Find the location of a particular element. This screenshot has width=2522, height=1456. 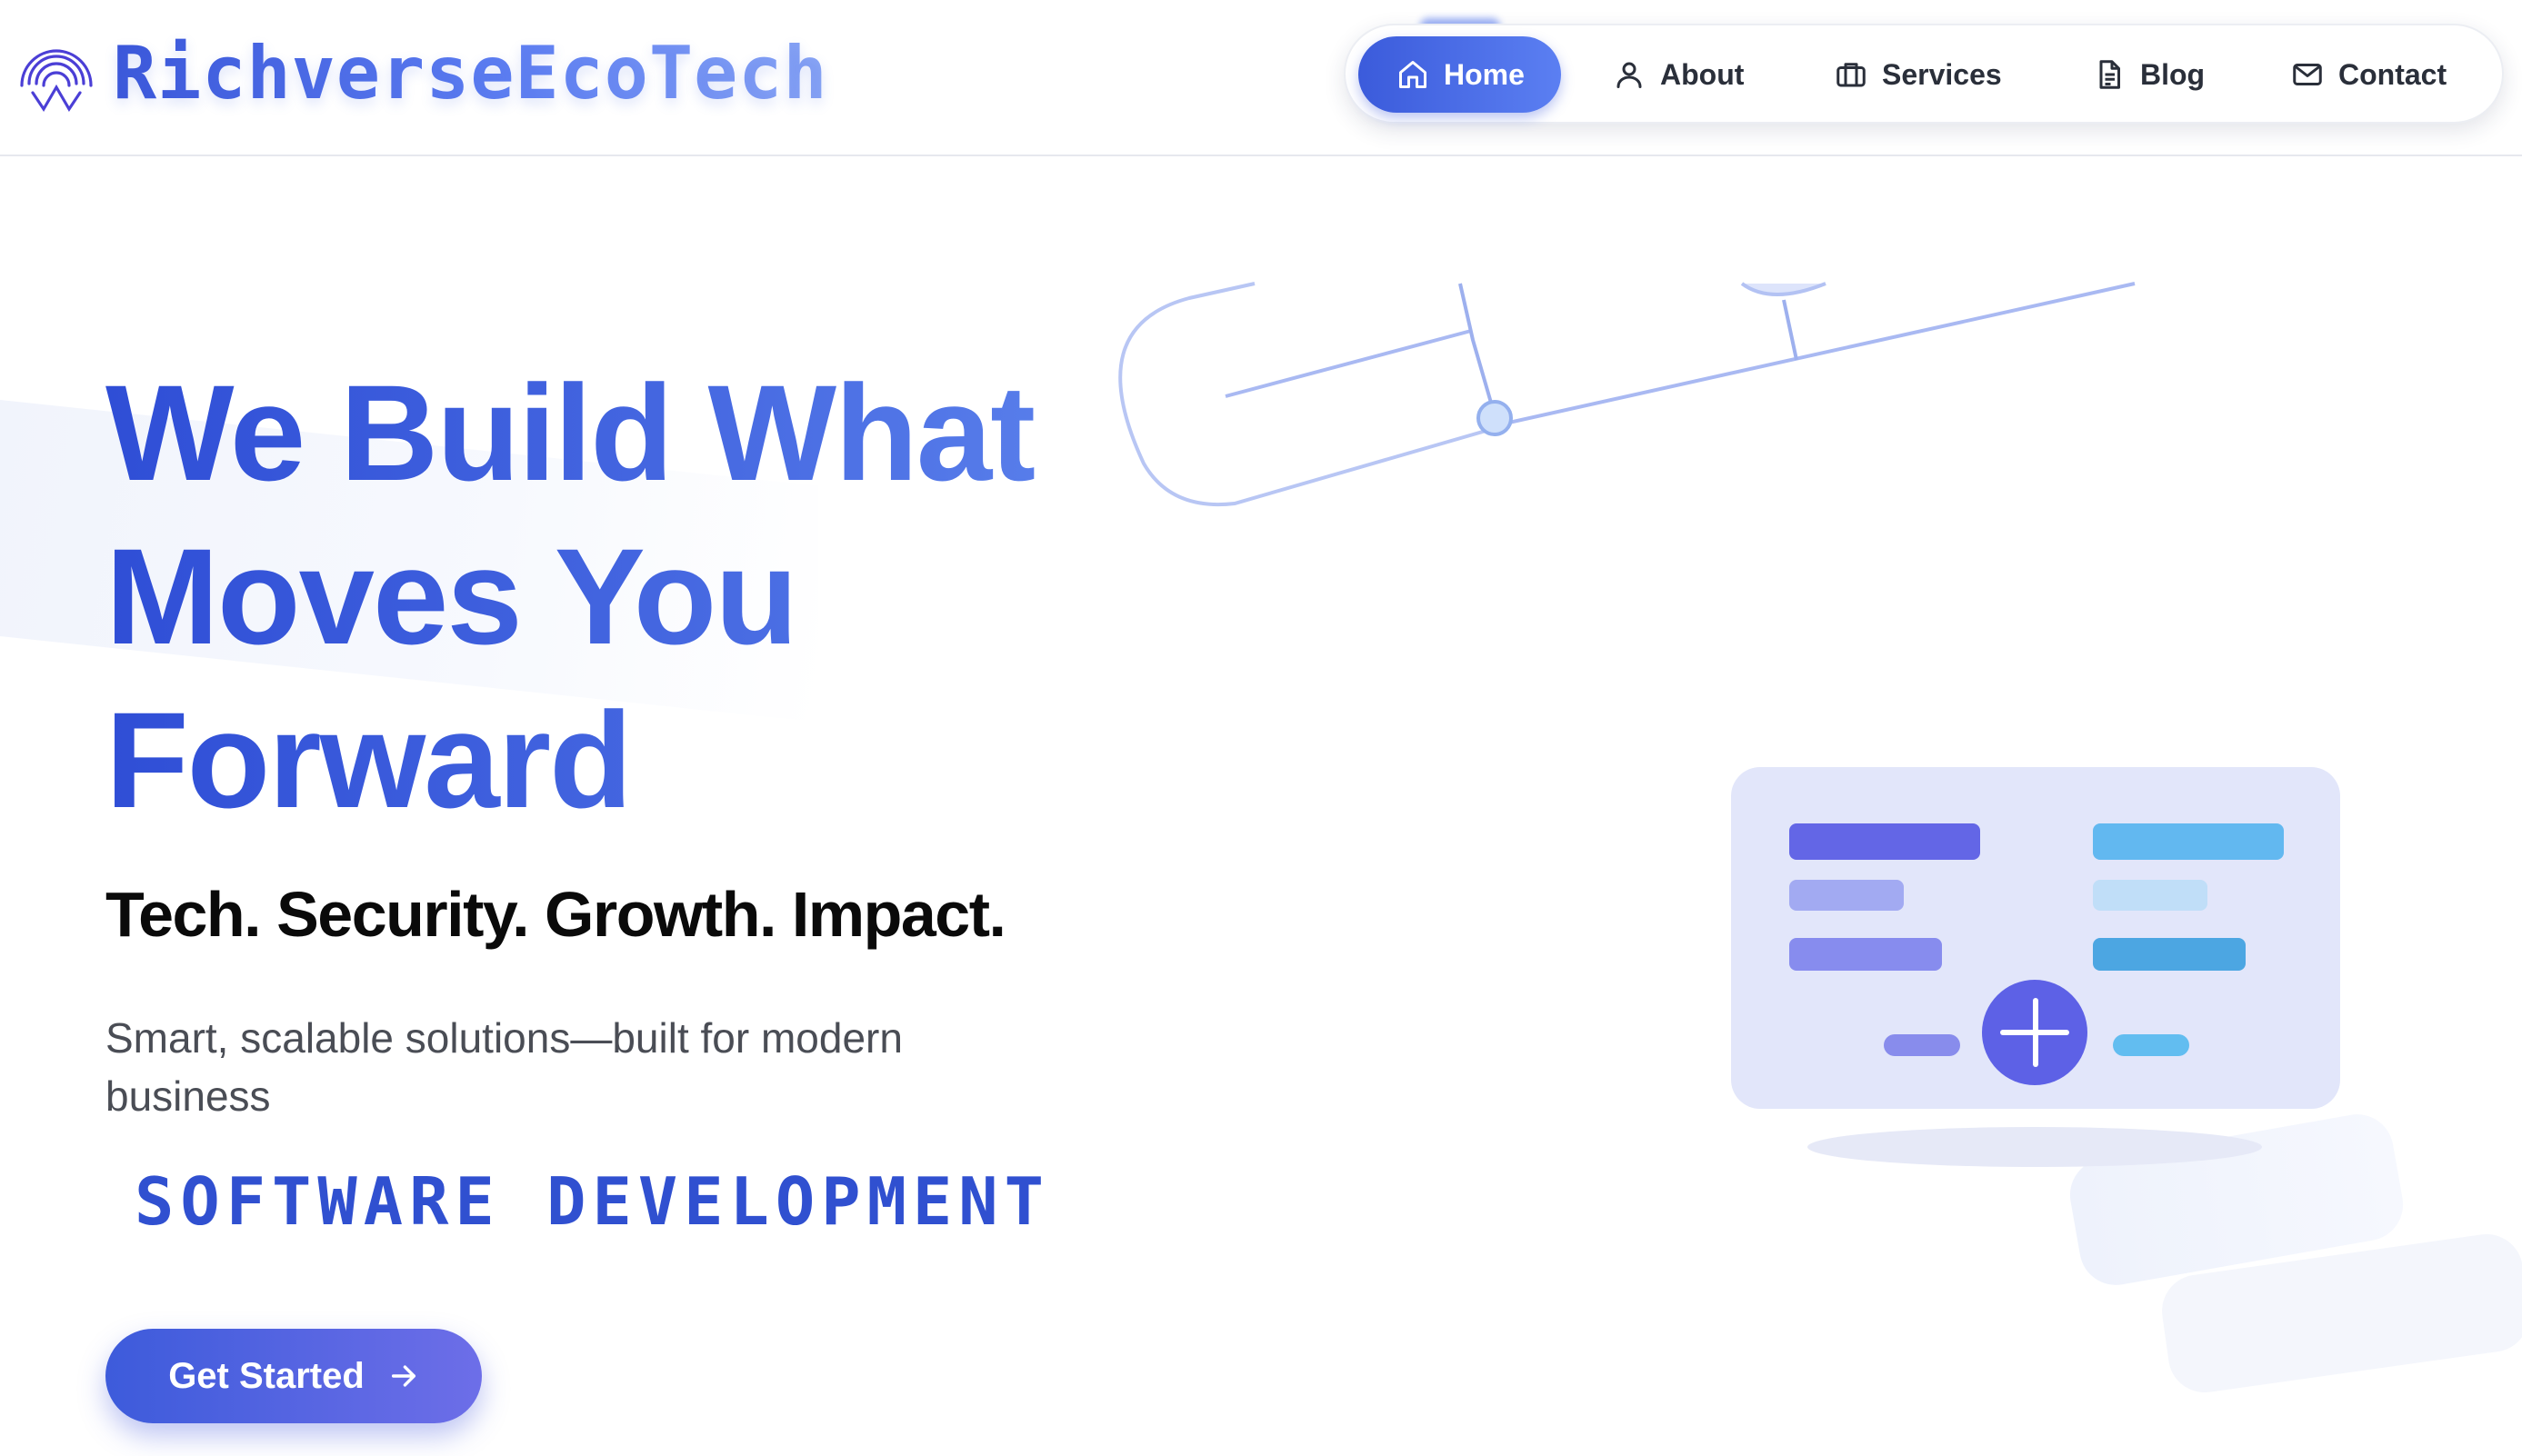

headline-line-2: Moves You is located at coordinates (651, 596).